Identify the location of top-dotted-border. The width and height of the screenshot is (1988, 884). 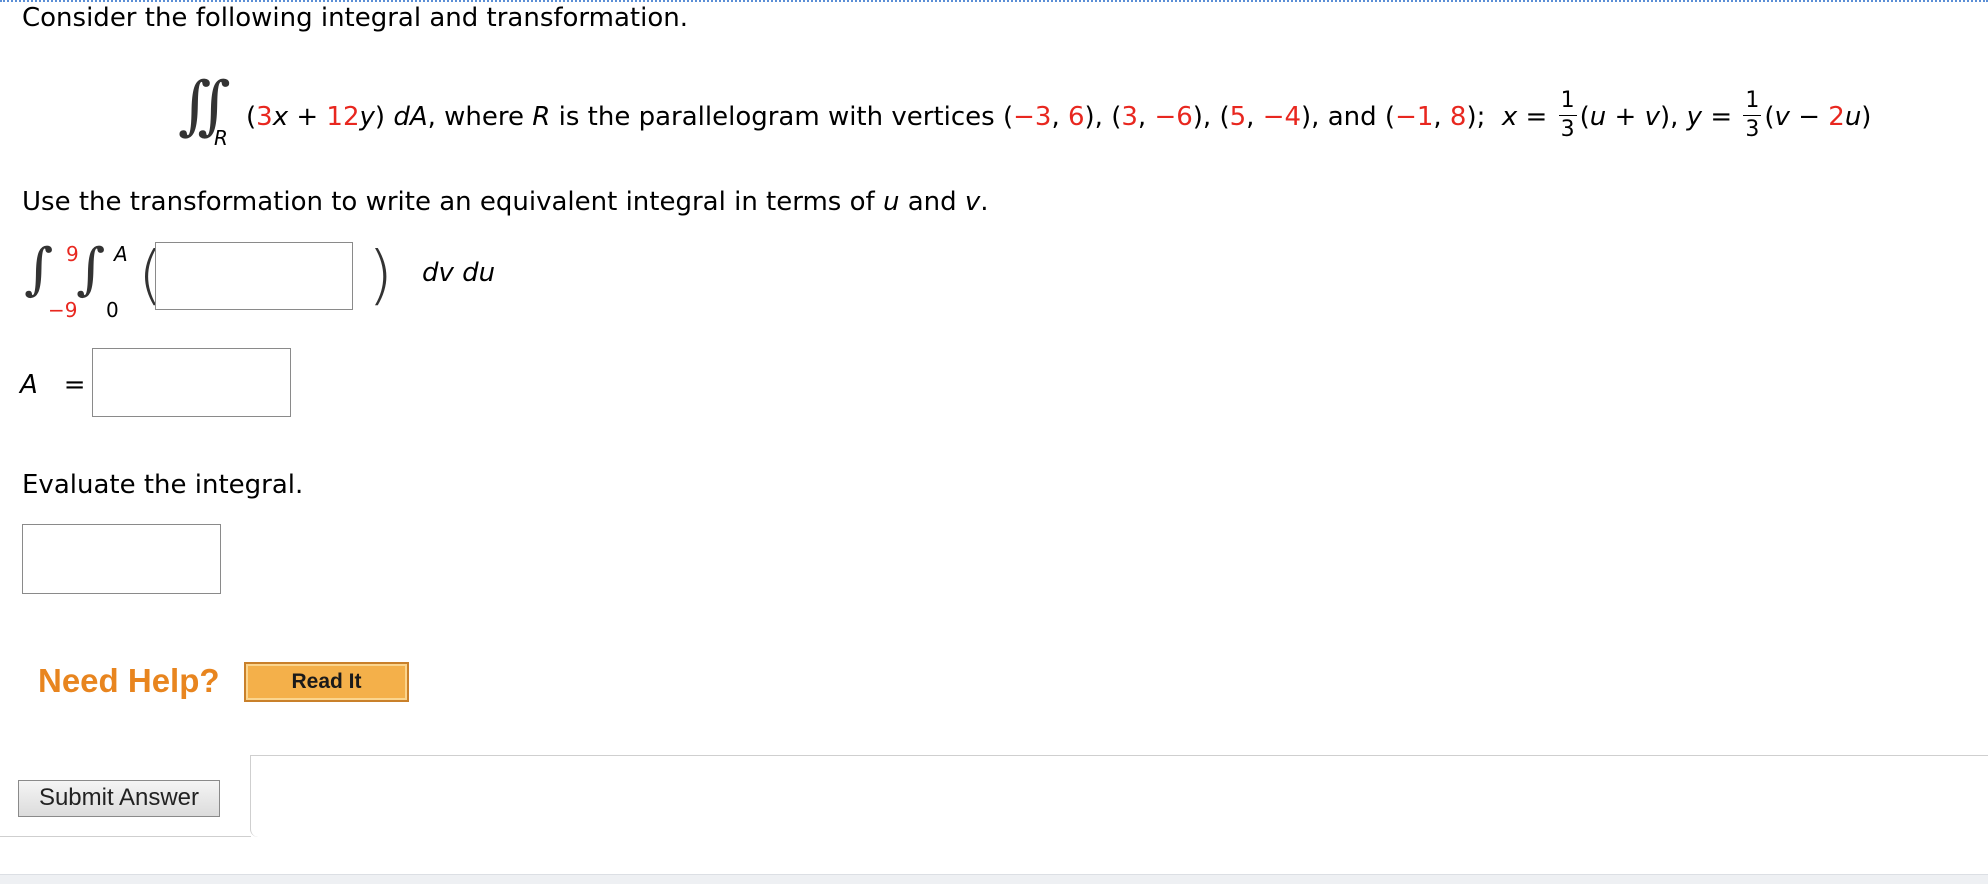
(994, 1).